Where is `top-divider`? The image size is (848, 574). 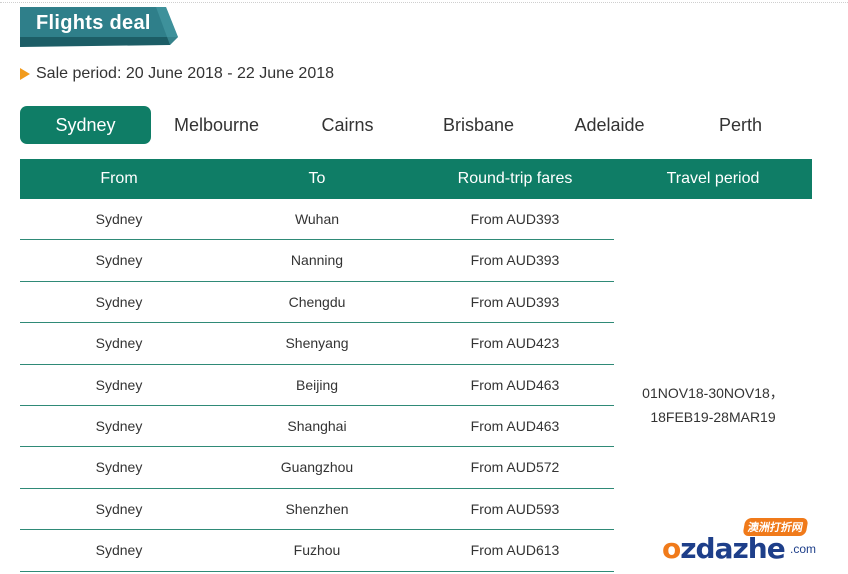
top-divider is located at coordinates (424, 2).